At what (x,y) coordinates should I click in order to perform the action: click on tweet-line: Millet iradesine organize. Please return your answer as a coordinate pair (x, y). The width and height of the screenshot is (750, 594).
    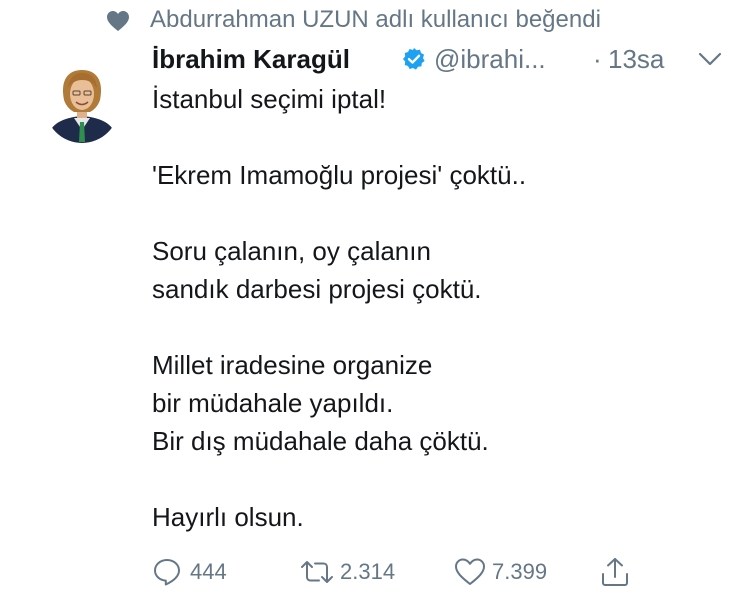
    Looking at the image, I should click on (292, 365).